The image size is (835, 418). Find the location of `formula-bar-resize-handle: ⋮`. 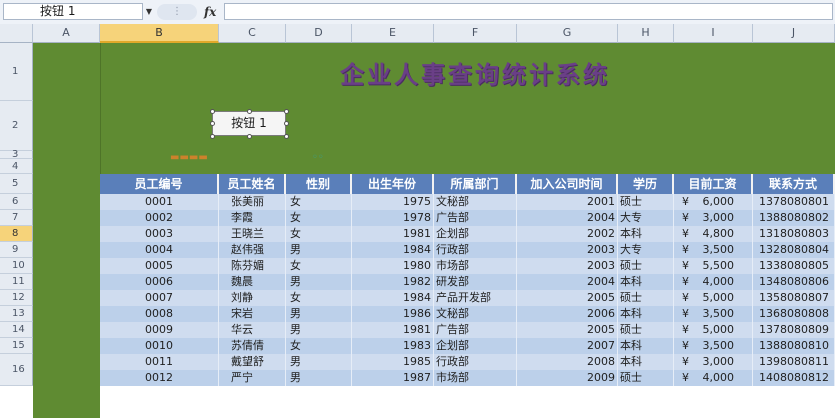

formula-bar-resize-handle: ⋮ is located at coordinates (177, 12).